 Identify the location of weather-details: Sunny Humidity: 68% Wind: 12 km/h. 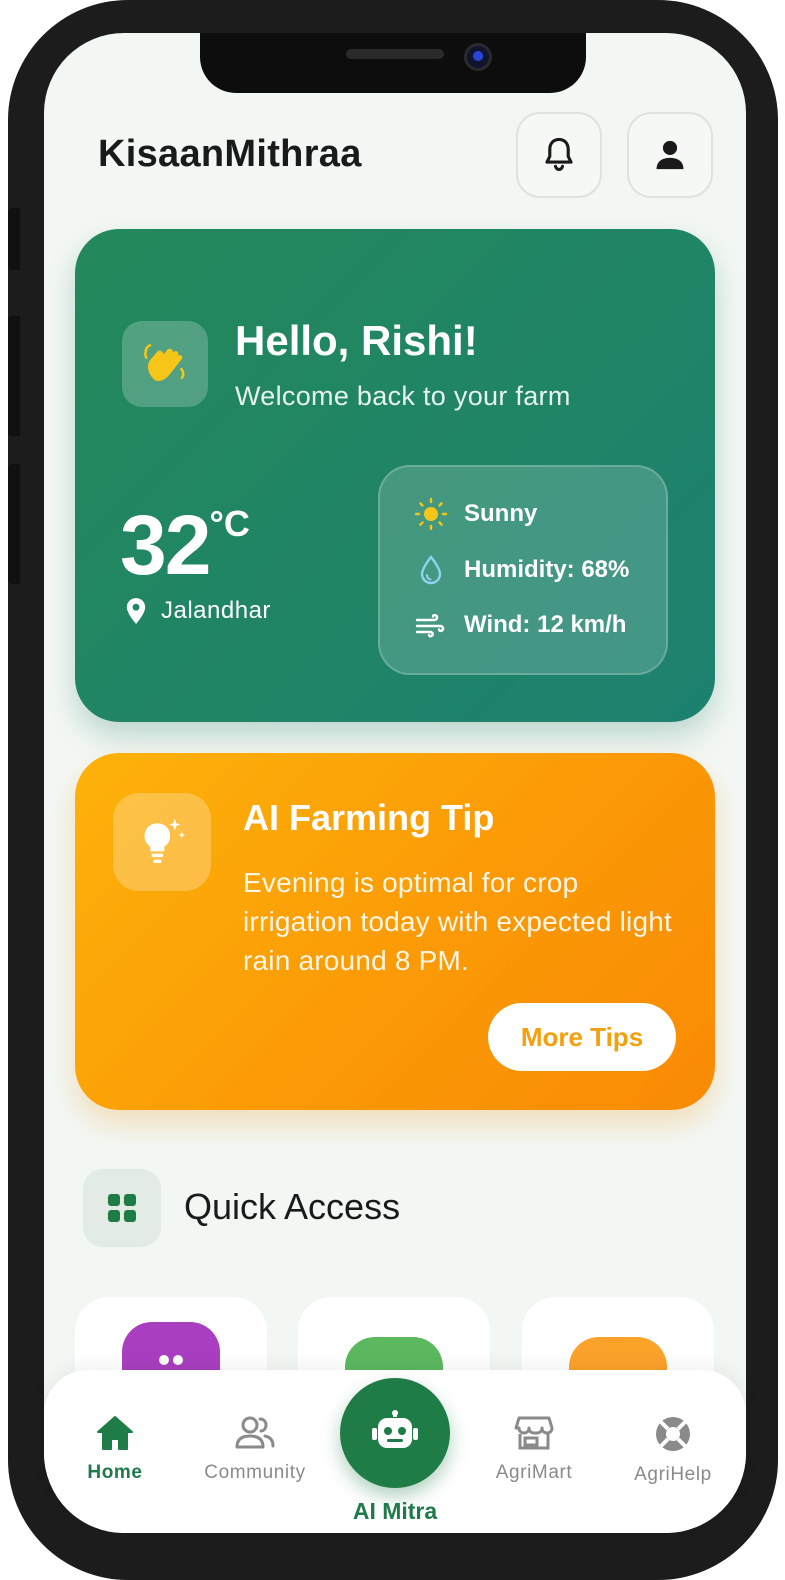
(523, 570).